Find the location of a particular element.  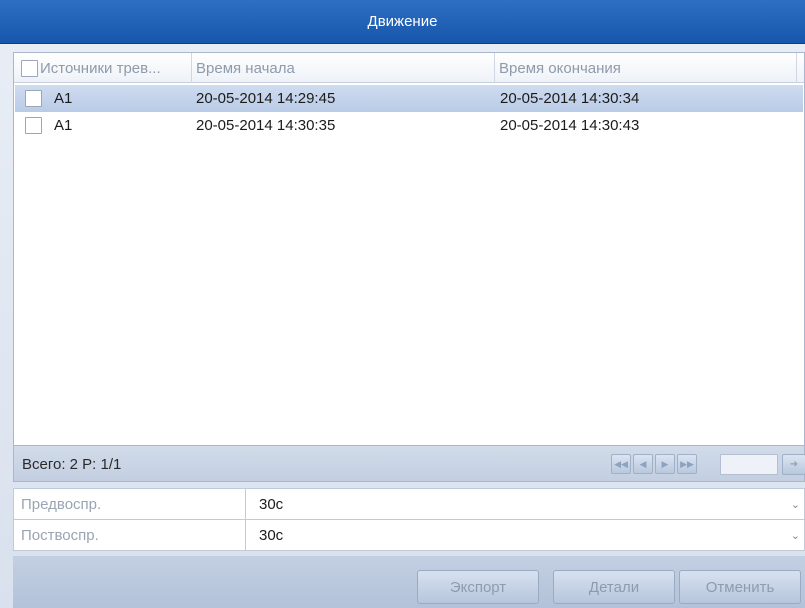

details-button: Детали is located at coordinates (614, 587).